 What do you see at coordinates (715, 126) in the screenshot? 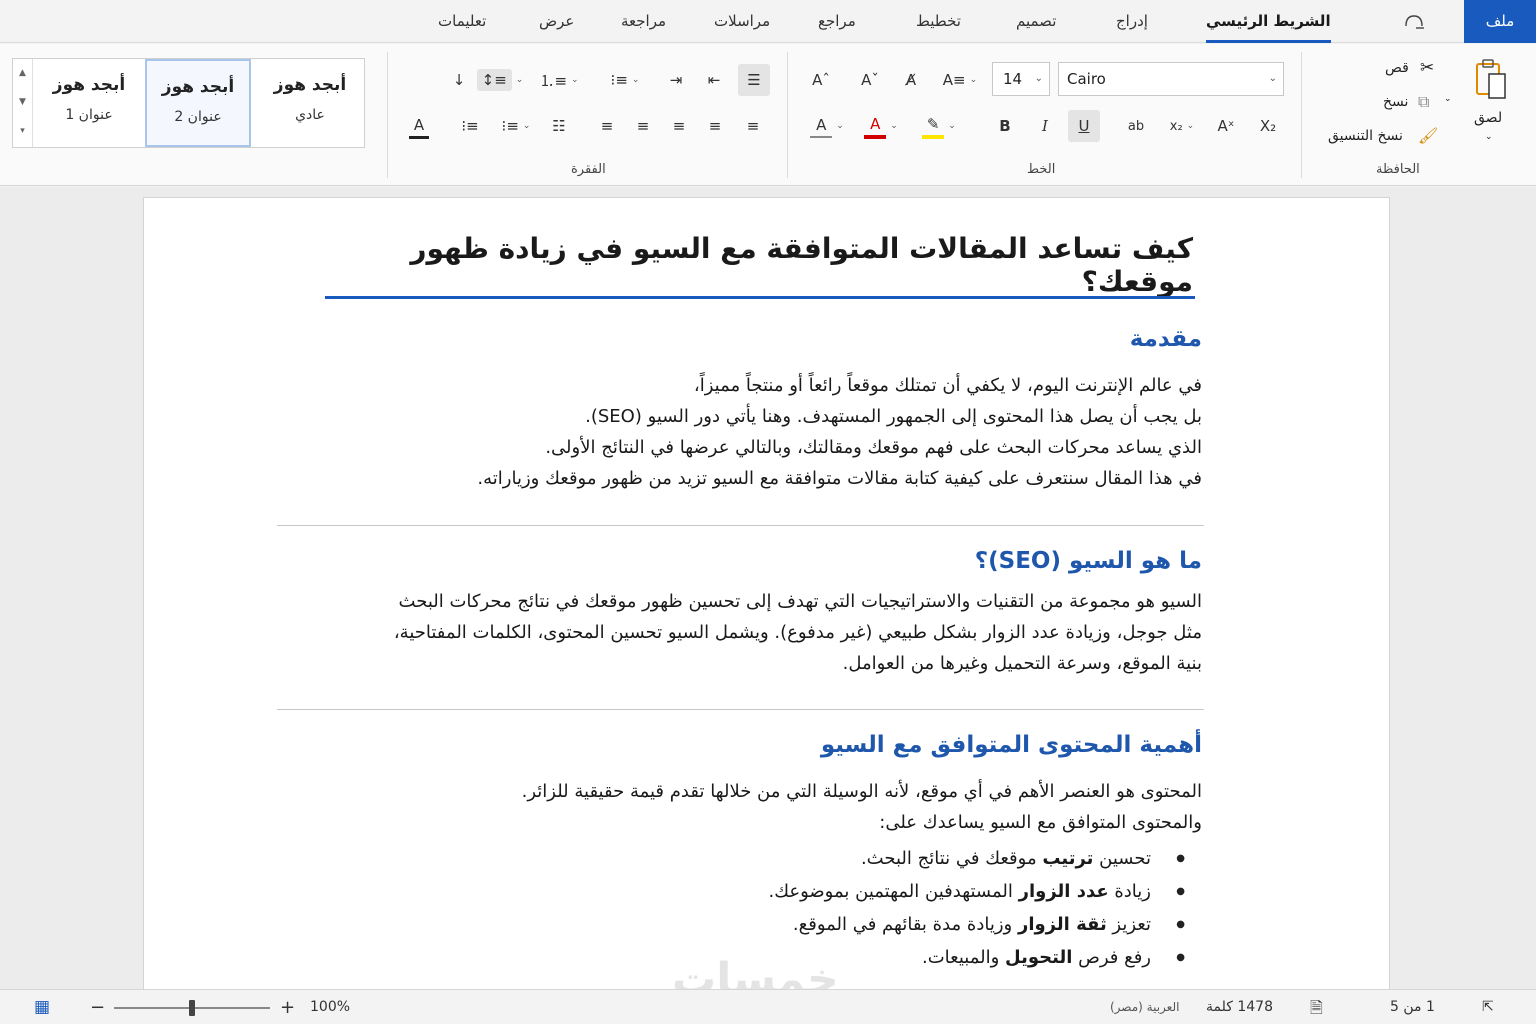
I see `align-right-icon: ≡` at bounding box center [715, 126].